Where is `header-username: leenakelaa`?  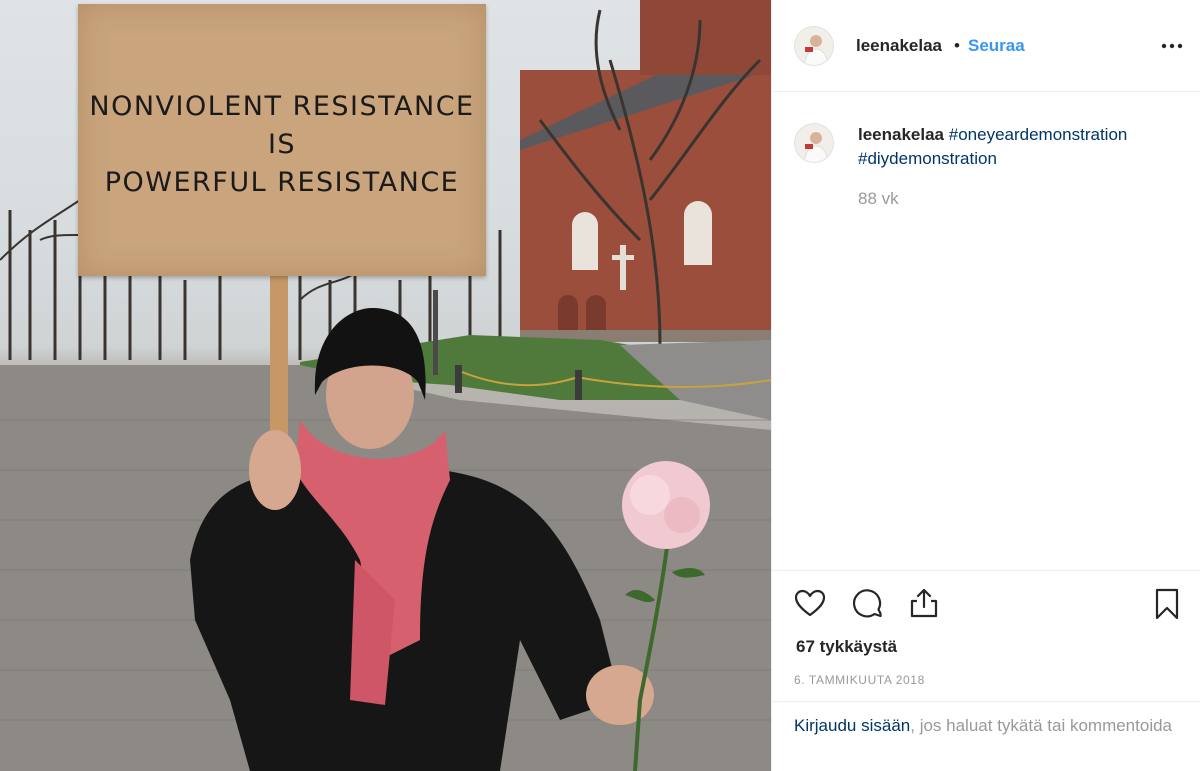 header-username: leenakelaa is located at coordinates (899, 46).